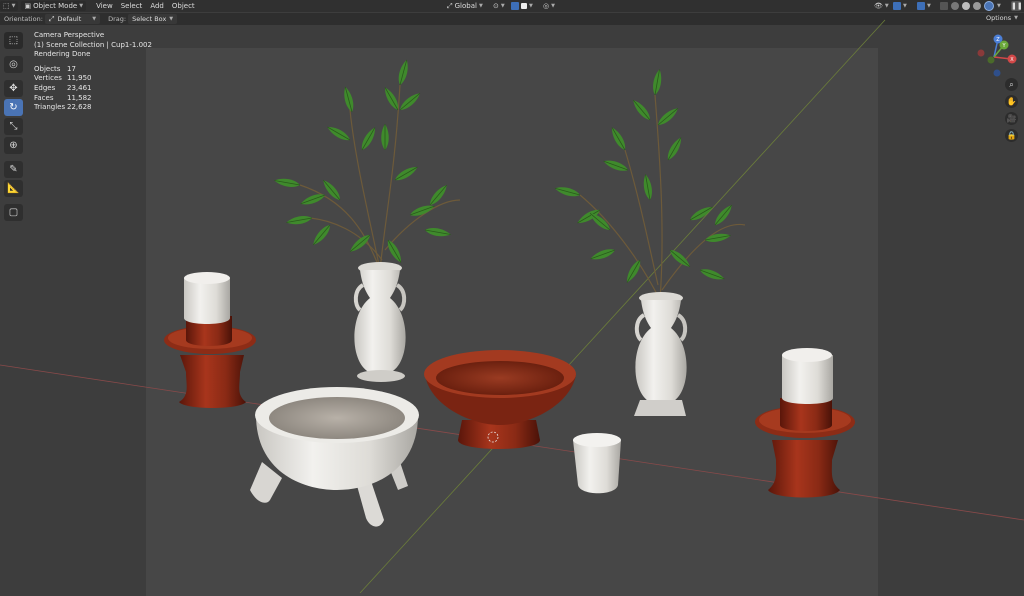 Image resolution: width=1024 pixels, height=596 pixels. I want to click on right-cup-stand, so click(805, 423).